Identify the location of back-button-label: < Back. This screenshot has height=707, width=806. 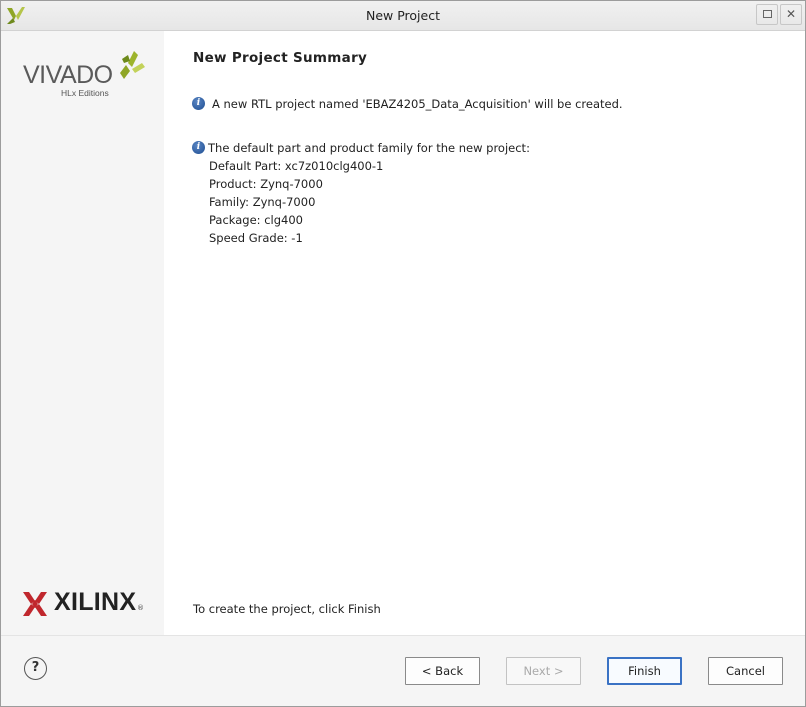
(442, 671).